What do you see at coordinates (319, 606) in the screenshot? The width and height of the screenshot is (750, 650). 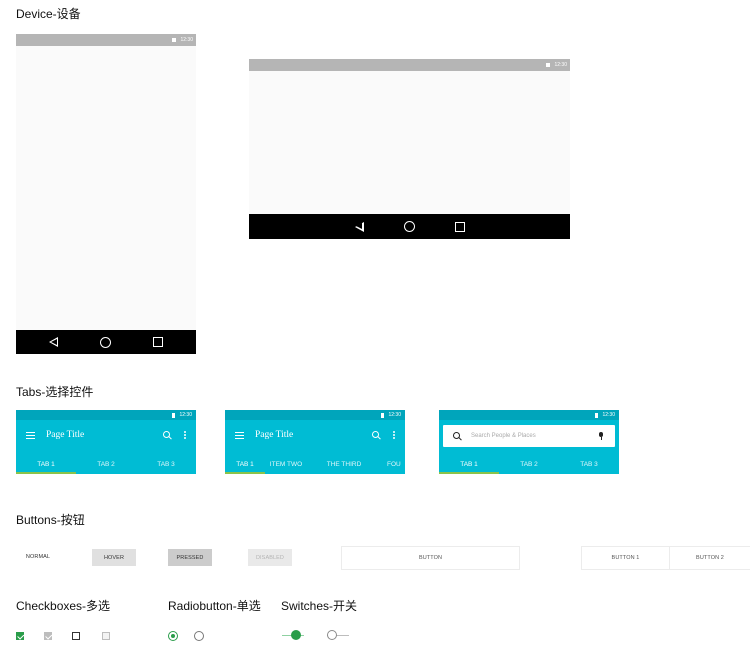 I see `switches-section-title: Switches-开关` at bounding box center [319, 606].